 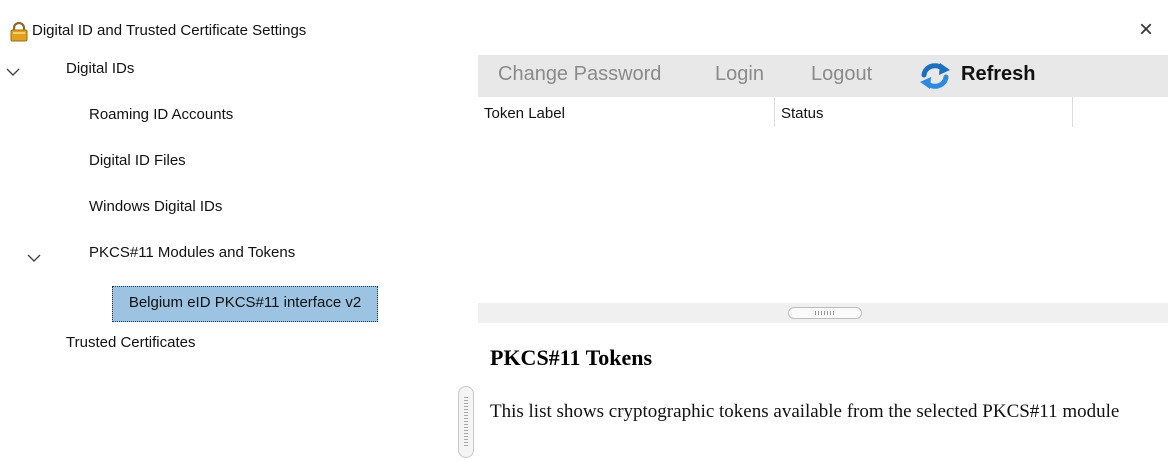 What do you see at coordinates (131, 342) in the screenshot?
I see `tree-item-trusted-certificates: Trusted Certificates` at bounding box center [131, 342].